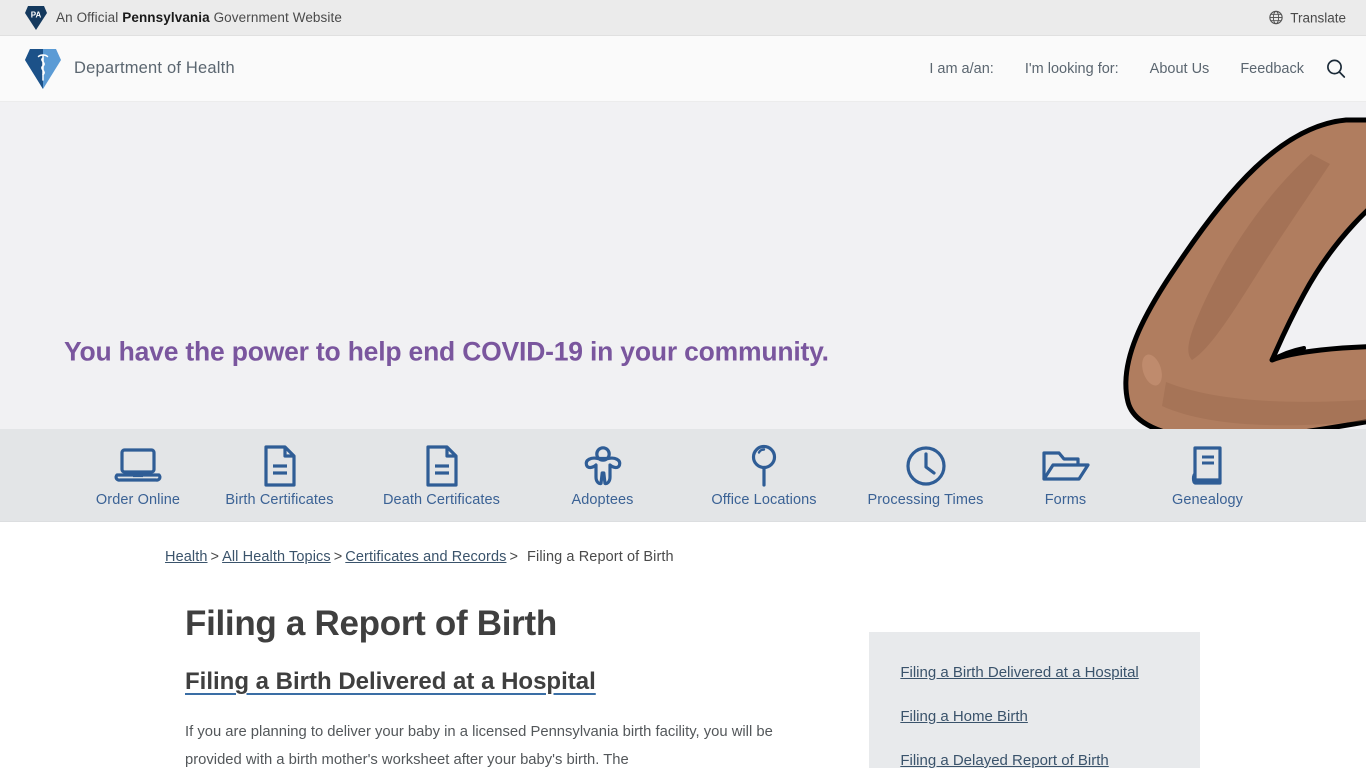 This screenshot has height=768, width=1366. I want to click on pa-keystone-caduceus-logo, so click(43, 68).